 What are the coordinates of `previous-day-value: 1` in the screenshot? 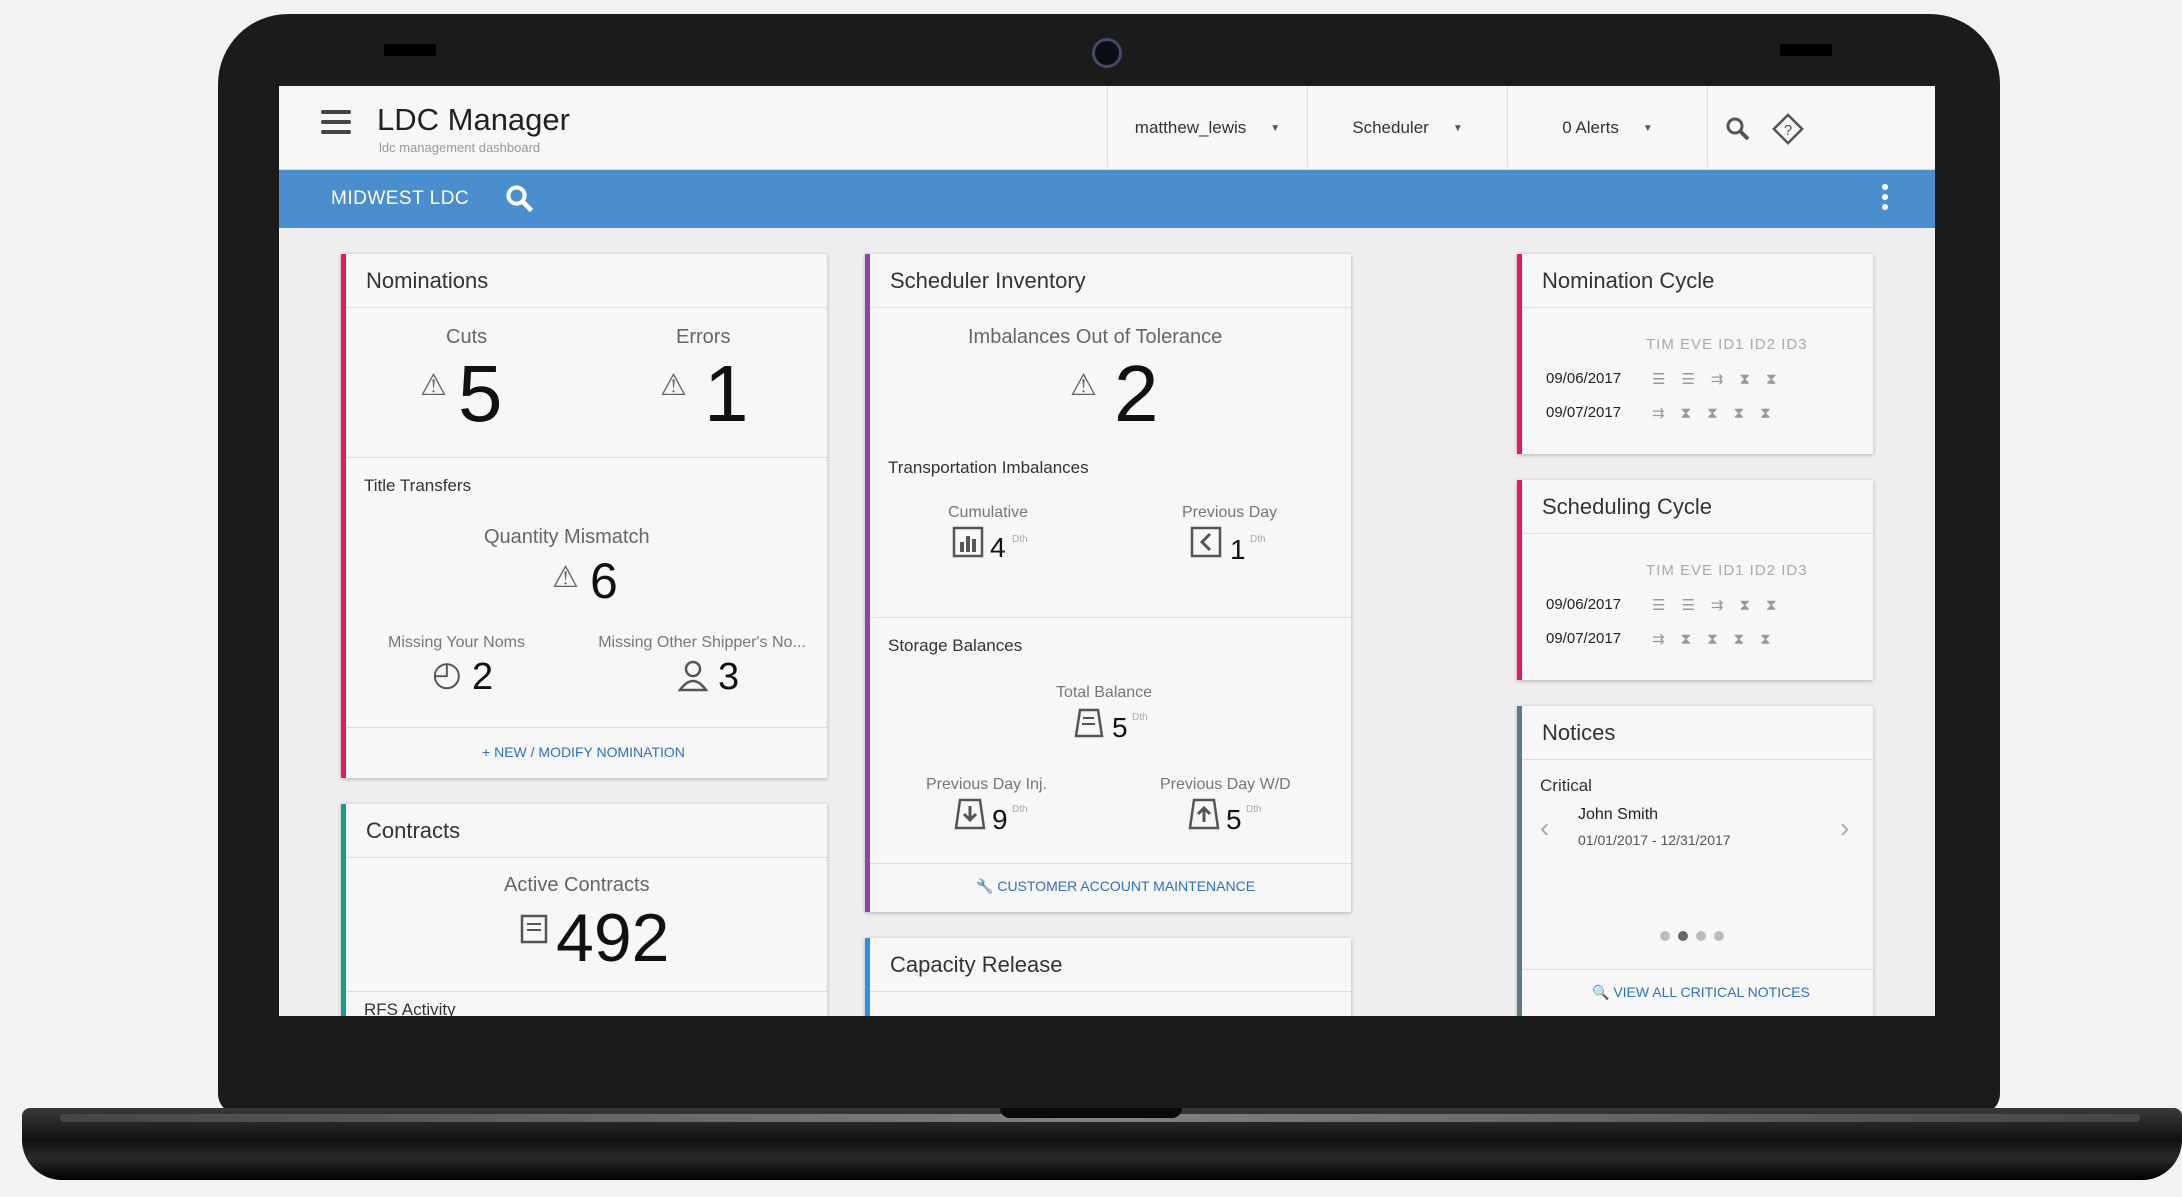 It's located at (1238, 550).